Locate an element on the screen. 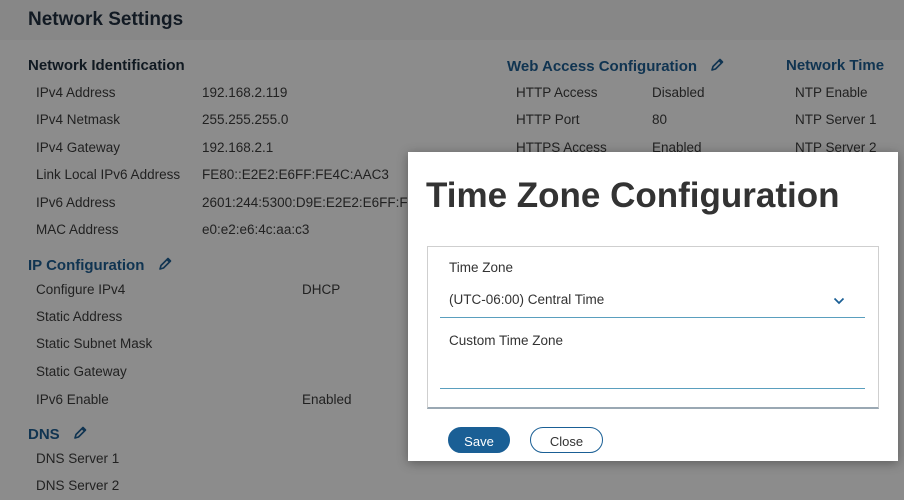  time-zone-underline is located at coordinates (652, 317).